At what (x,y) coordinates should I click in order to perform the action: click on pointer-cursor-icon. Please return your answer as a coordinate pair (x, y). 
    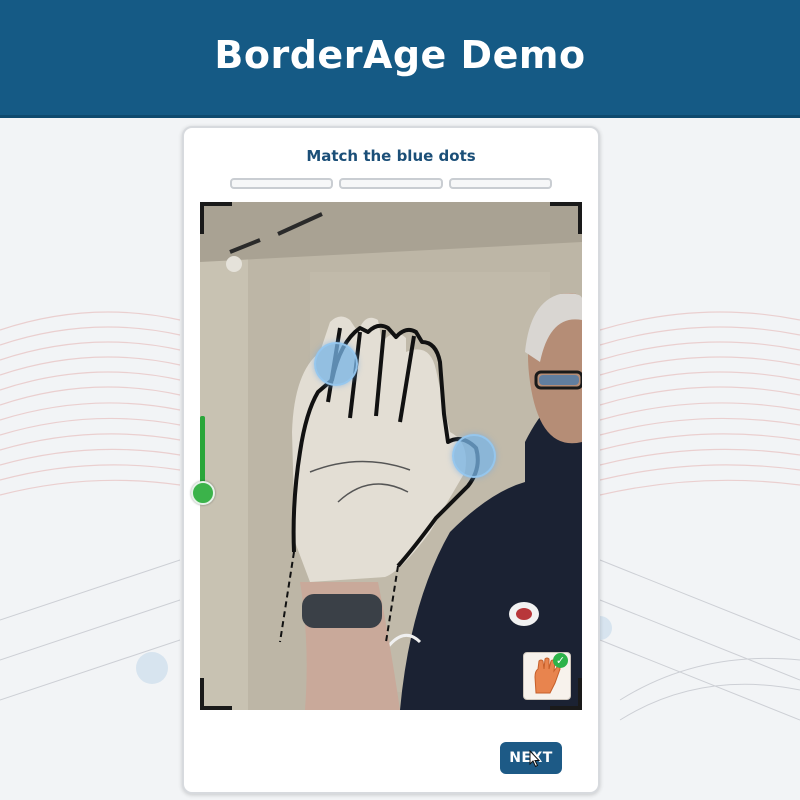
    Looking at the image, I should click on (535, 759).